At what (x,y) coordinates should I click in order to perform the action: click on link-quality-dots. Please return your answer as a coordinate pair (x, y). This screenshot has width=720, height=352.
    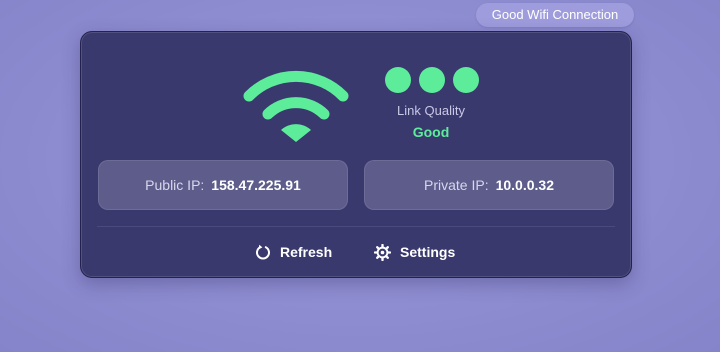
    Looking at the image, I should click on (433, 80).